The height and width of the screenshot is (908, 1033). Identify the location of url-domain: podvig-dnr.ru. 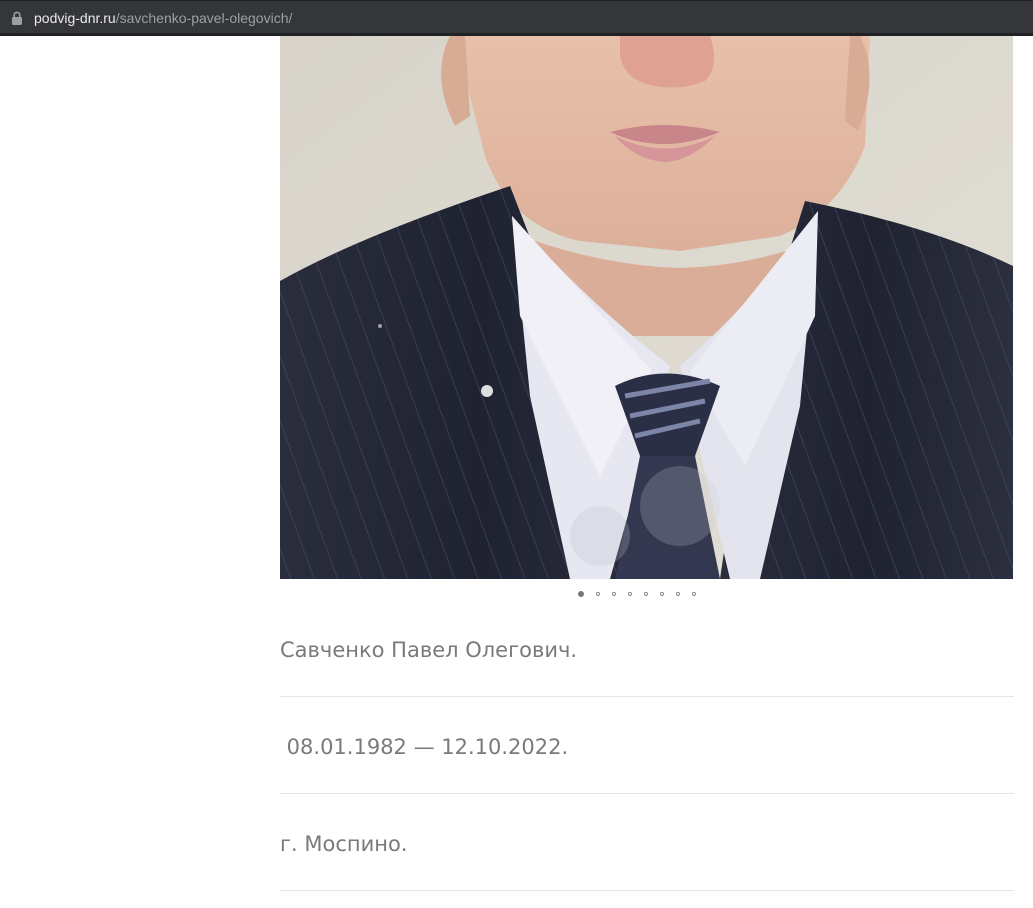
(75, 18).